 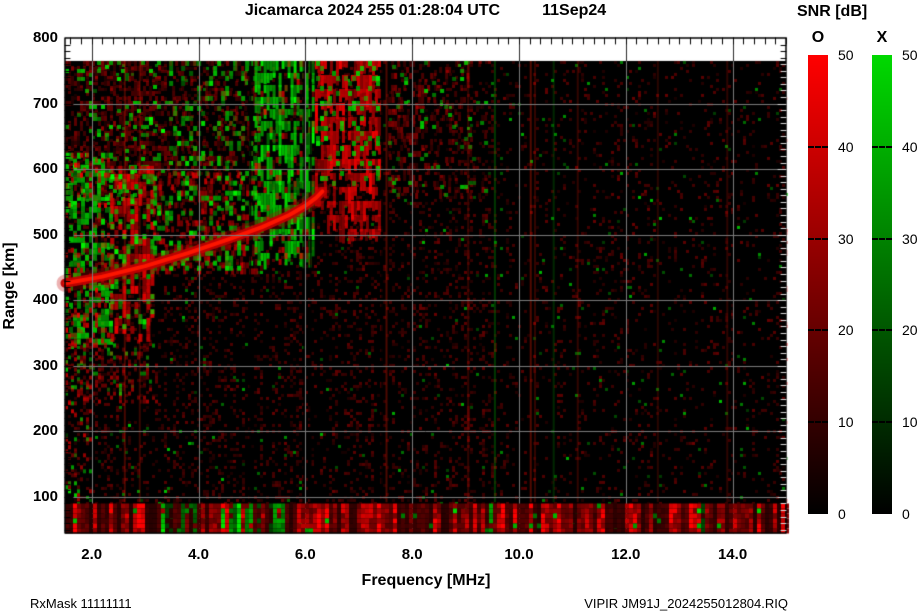 I want to click on x-axis-label: Frequency [MHz], so click(x=426, y=580).